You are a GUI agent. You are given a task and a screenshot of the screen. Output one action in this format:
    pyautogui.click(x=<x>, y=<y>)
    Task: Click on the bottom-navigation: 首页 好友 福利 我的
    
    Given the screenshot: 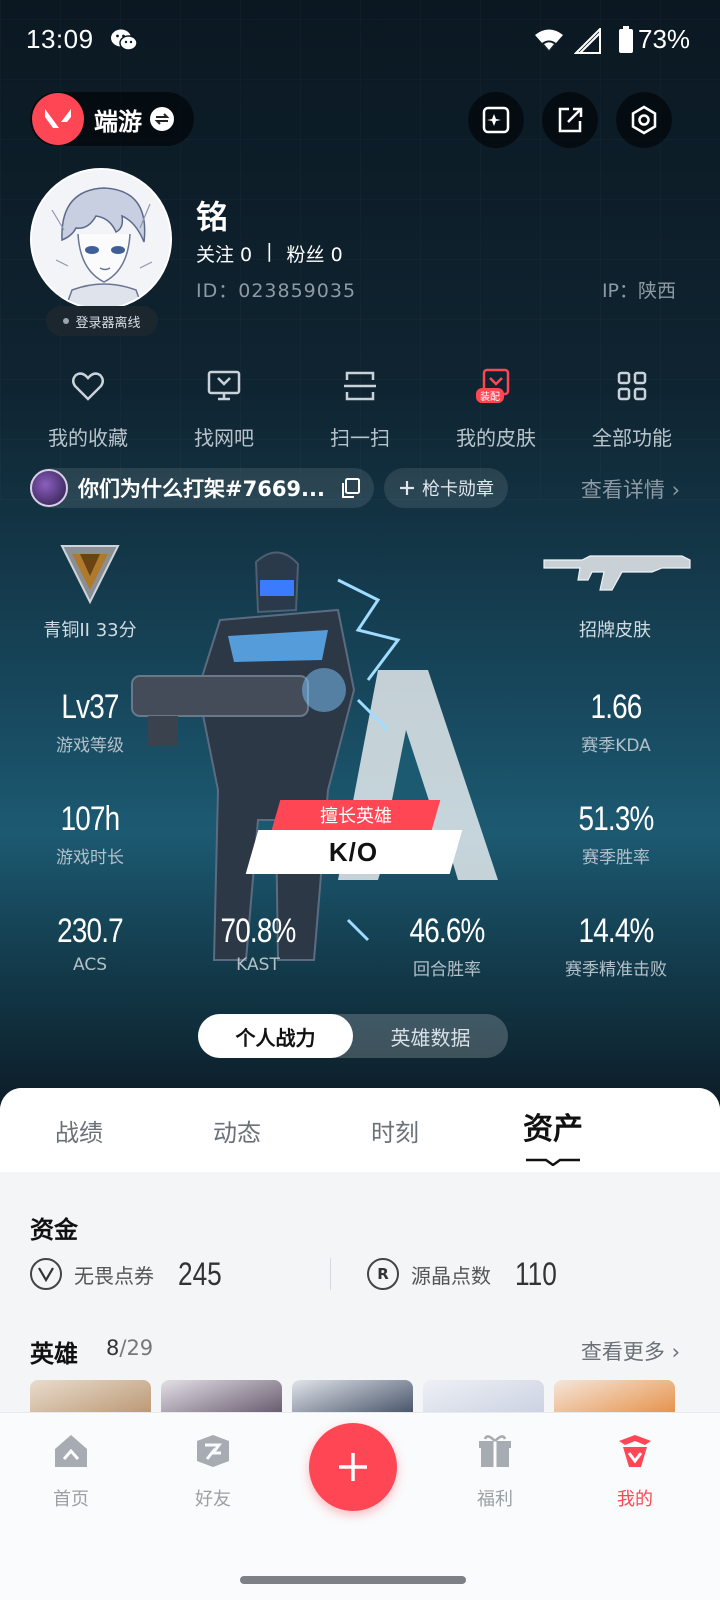 What is the action you would take?
    pyautogui.click(x=360, y=1506)
    